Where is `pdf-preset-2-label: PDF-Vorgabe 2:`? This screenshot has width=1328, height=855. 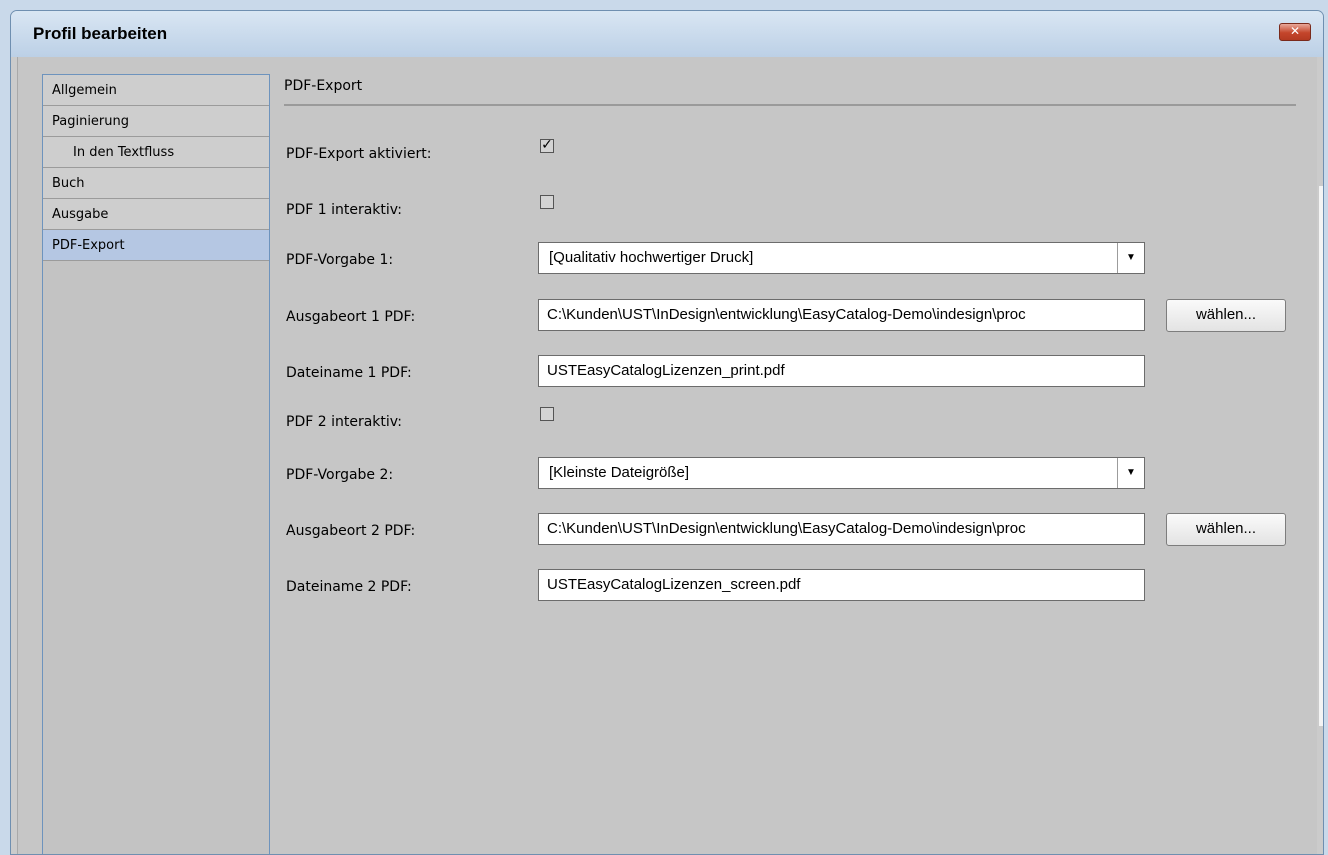
pdf-preset-2-label: PDF-Vorgabe 2: is located at coordinates (340, 475).